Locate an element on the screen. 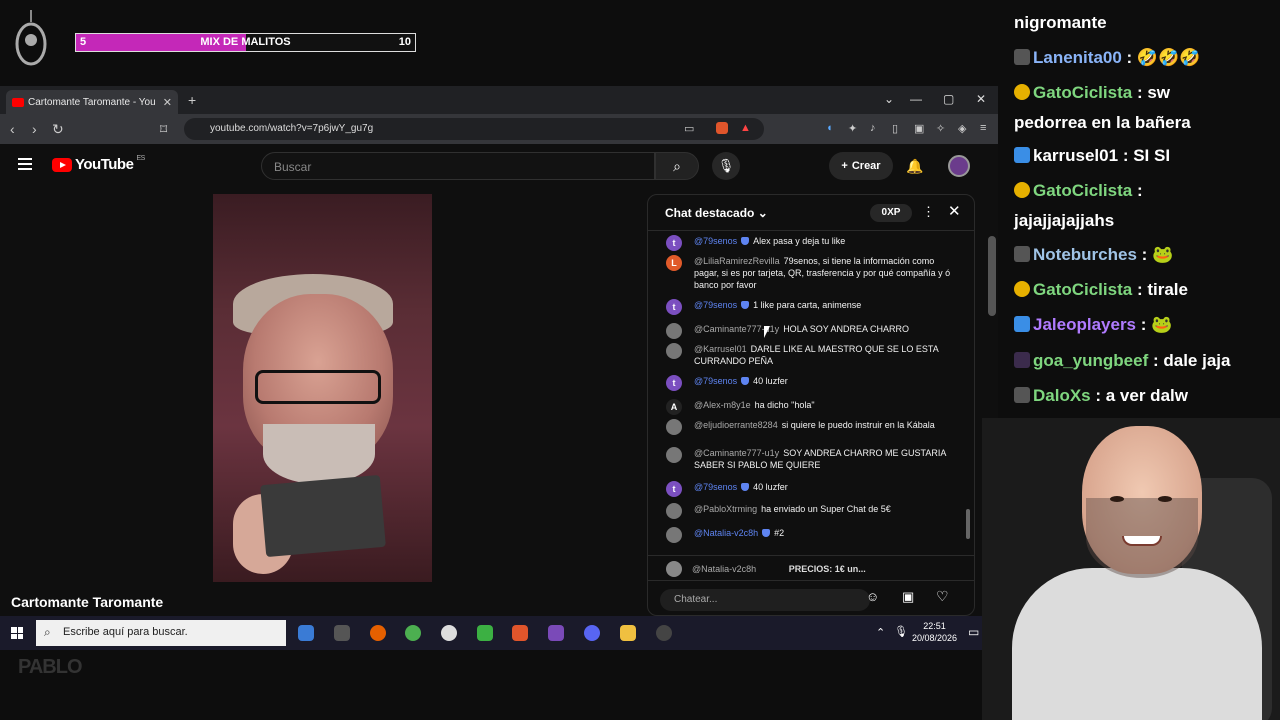 Image resolution: width=1280 pixels, height=720 pixels. chat-message-body: @79senos 40 luzfer is located at coordinates (825, 381).